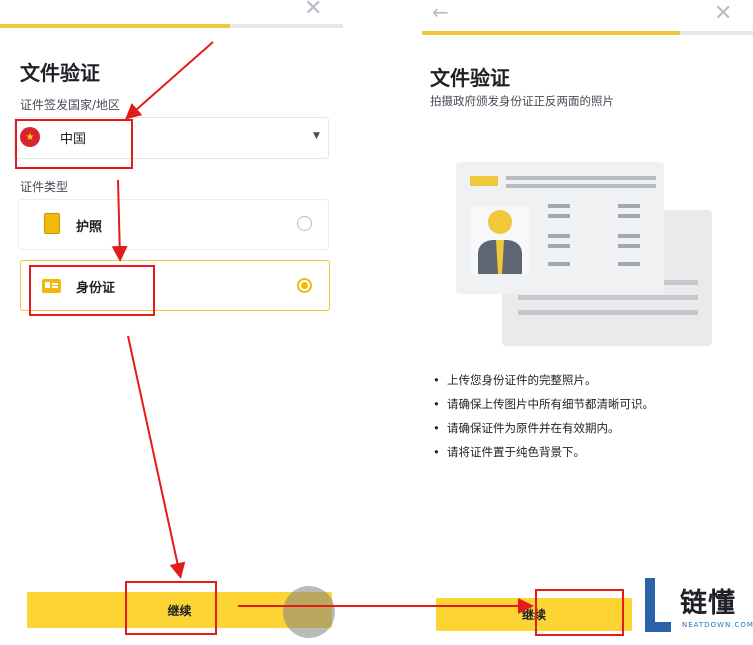 The width and height of the screenshot is (753, 645). What do you see at coordinates (304, 285) in the screenshot?
I see `radio-selected` at bounding box center [304, 285].